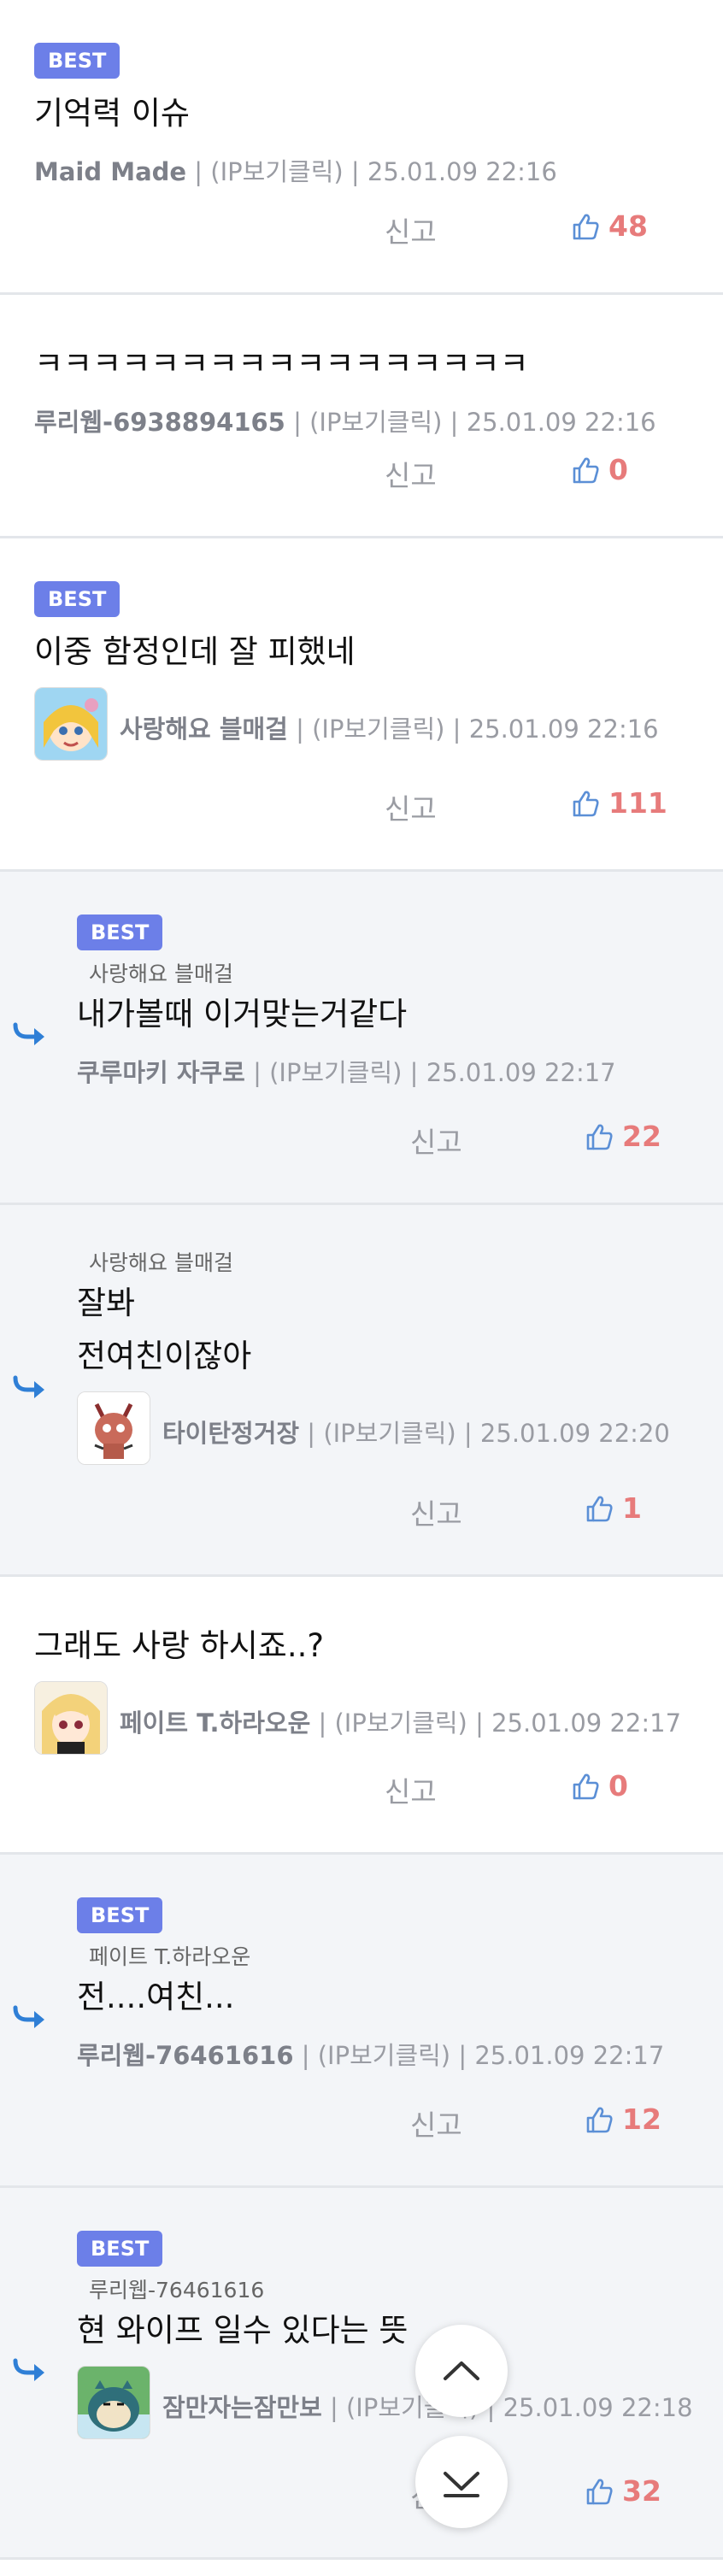 The image size is (723, 2576). Describe the element at coordinates (110, 171) in the screenshot. I see `author-name: Maid Made` at that location.